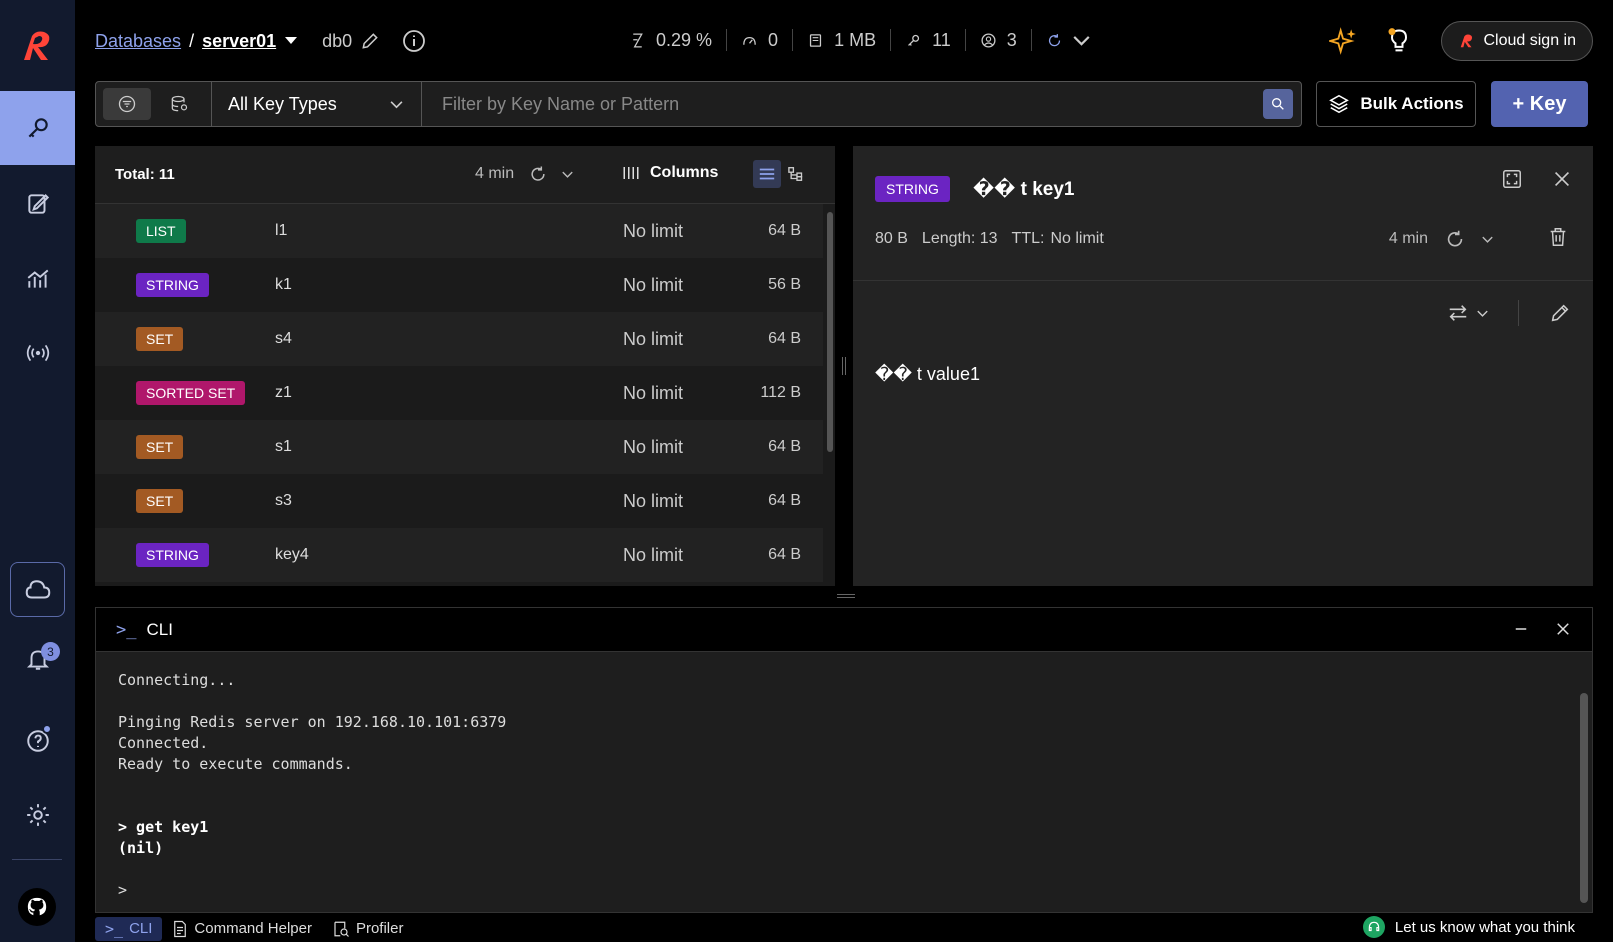  What do you see at coordinates (1509, 313) in the screenshot?
I see `value-toolbar` at bounding box center [1509, 313].